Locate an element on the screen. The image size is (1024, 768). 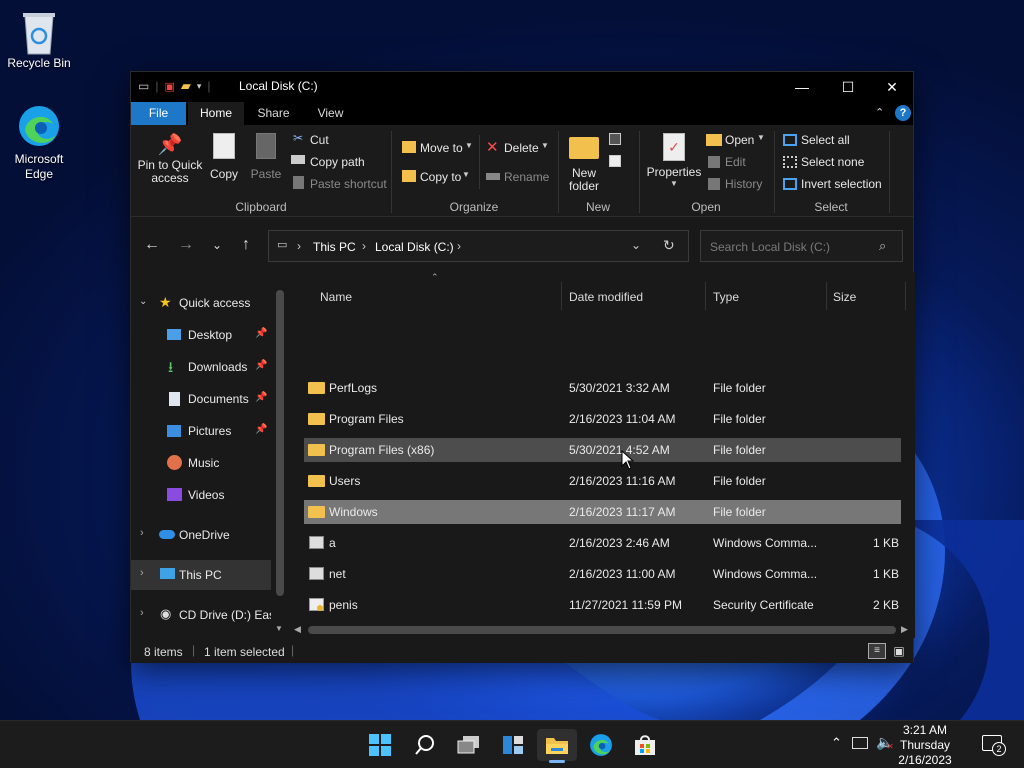
chevron-down-icon: ▾ is located at coordinates (199, 86).